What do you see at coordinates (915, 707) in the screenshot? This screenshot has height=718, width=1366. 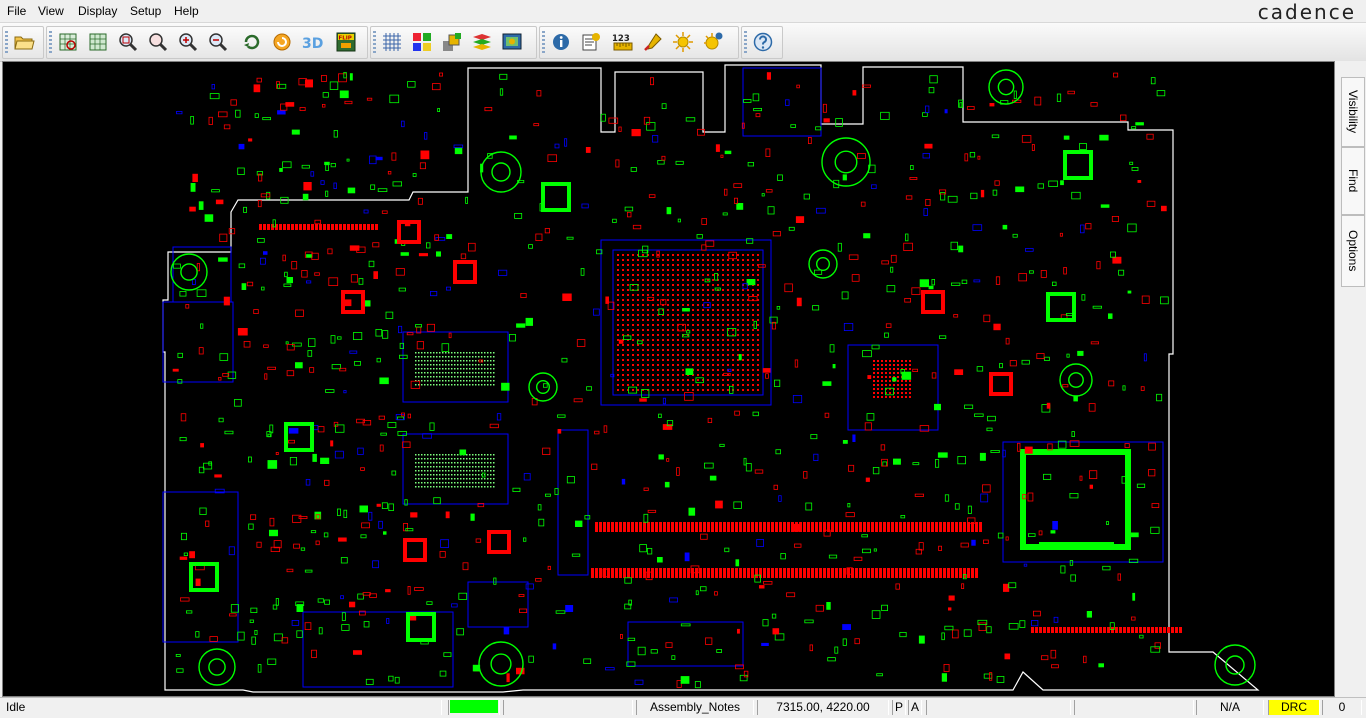 I see `a-toggle: A` at bounding box center [915, 707].